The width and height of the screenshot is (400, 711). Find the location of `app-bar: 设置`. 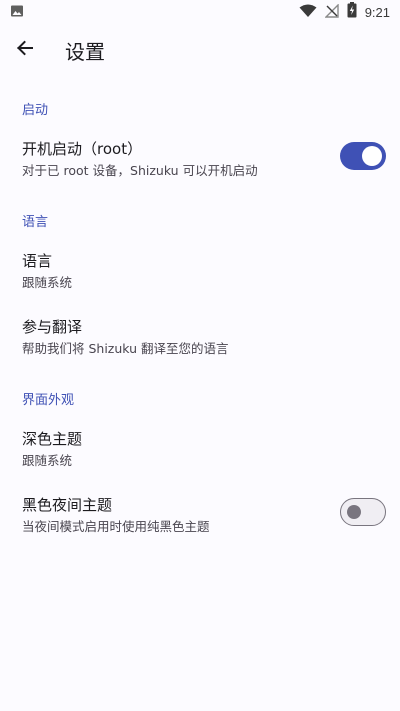

app-bar: 设置 is located at coordinates (200, 50).